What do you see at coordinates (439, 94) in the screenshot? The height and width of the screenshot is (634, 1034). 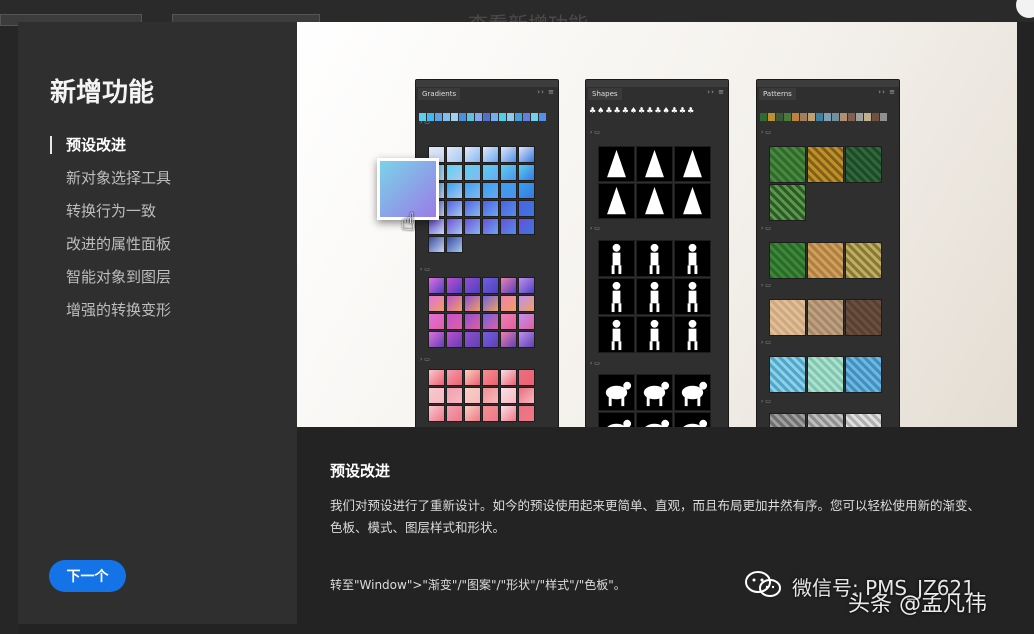 I see `gradients-panel-tab: Gradients` at bounding box center [439, 94].